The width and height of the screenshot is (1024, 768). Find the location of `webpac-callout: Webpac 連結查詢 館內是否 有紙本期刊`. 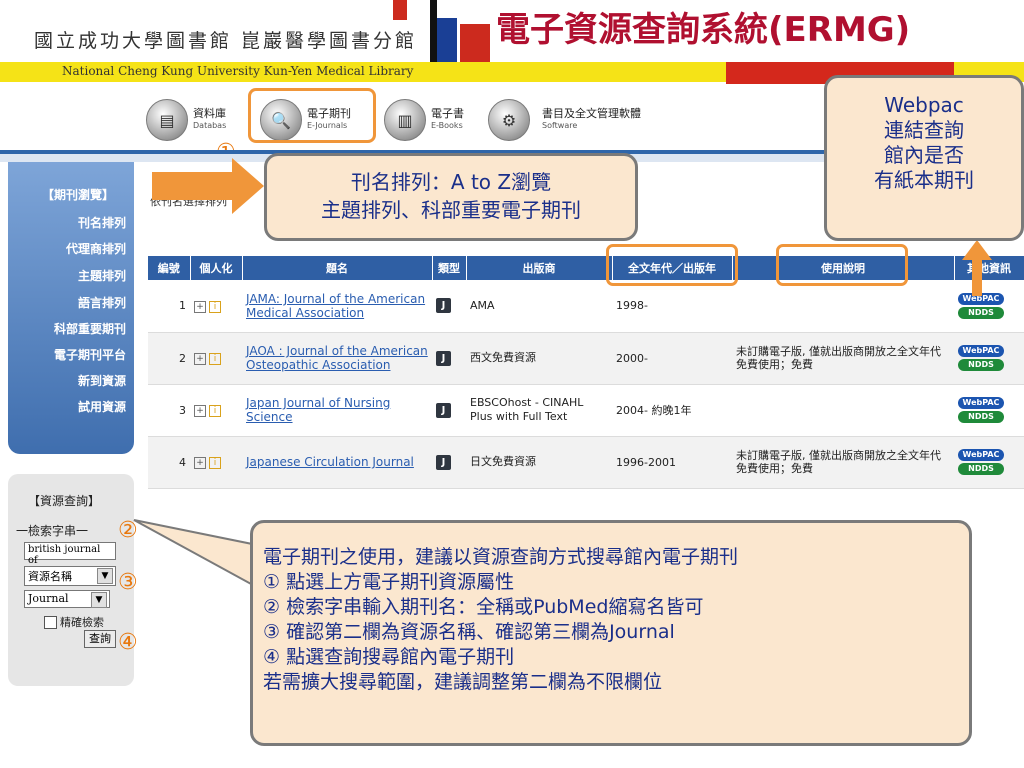

webpac-callout: Webpac 連結查詢 館內是否 有紙本期刊 is located at coordinates (924, 158).